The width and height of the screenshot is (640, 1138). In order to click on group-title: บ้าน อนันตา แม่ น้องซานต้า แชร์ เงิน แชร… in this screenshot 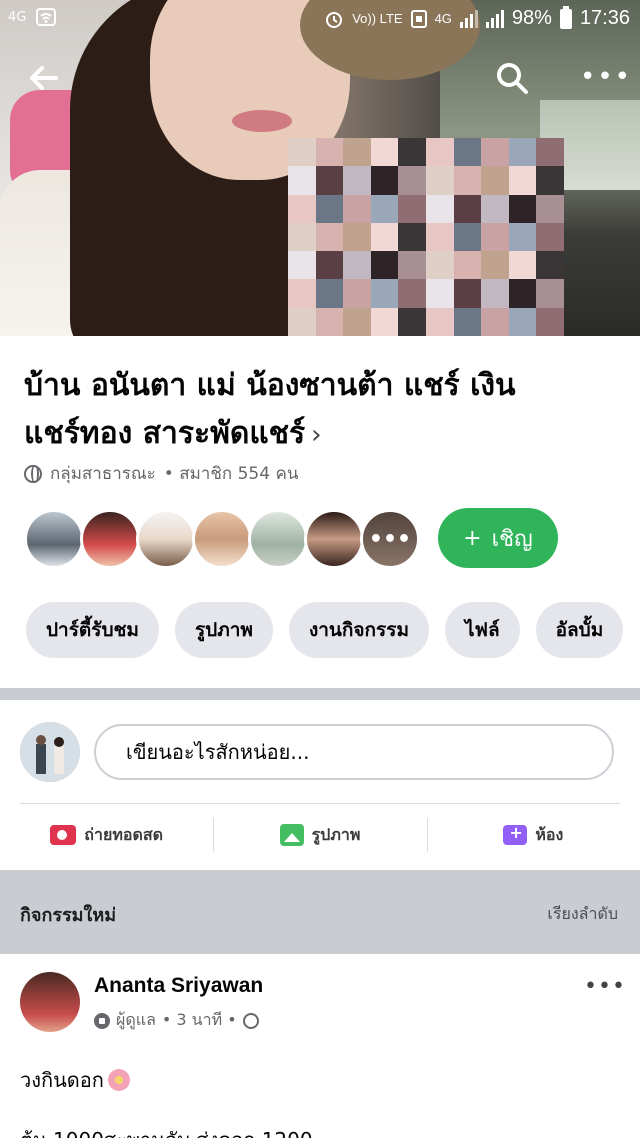, I will do `click(324, 410)`.